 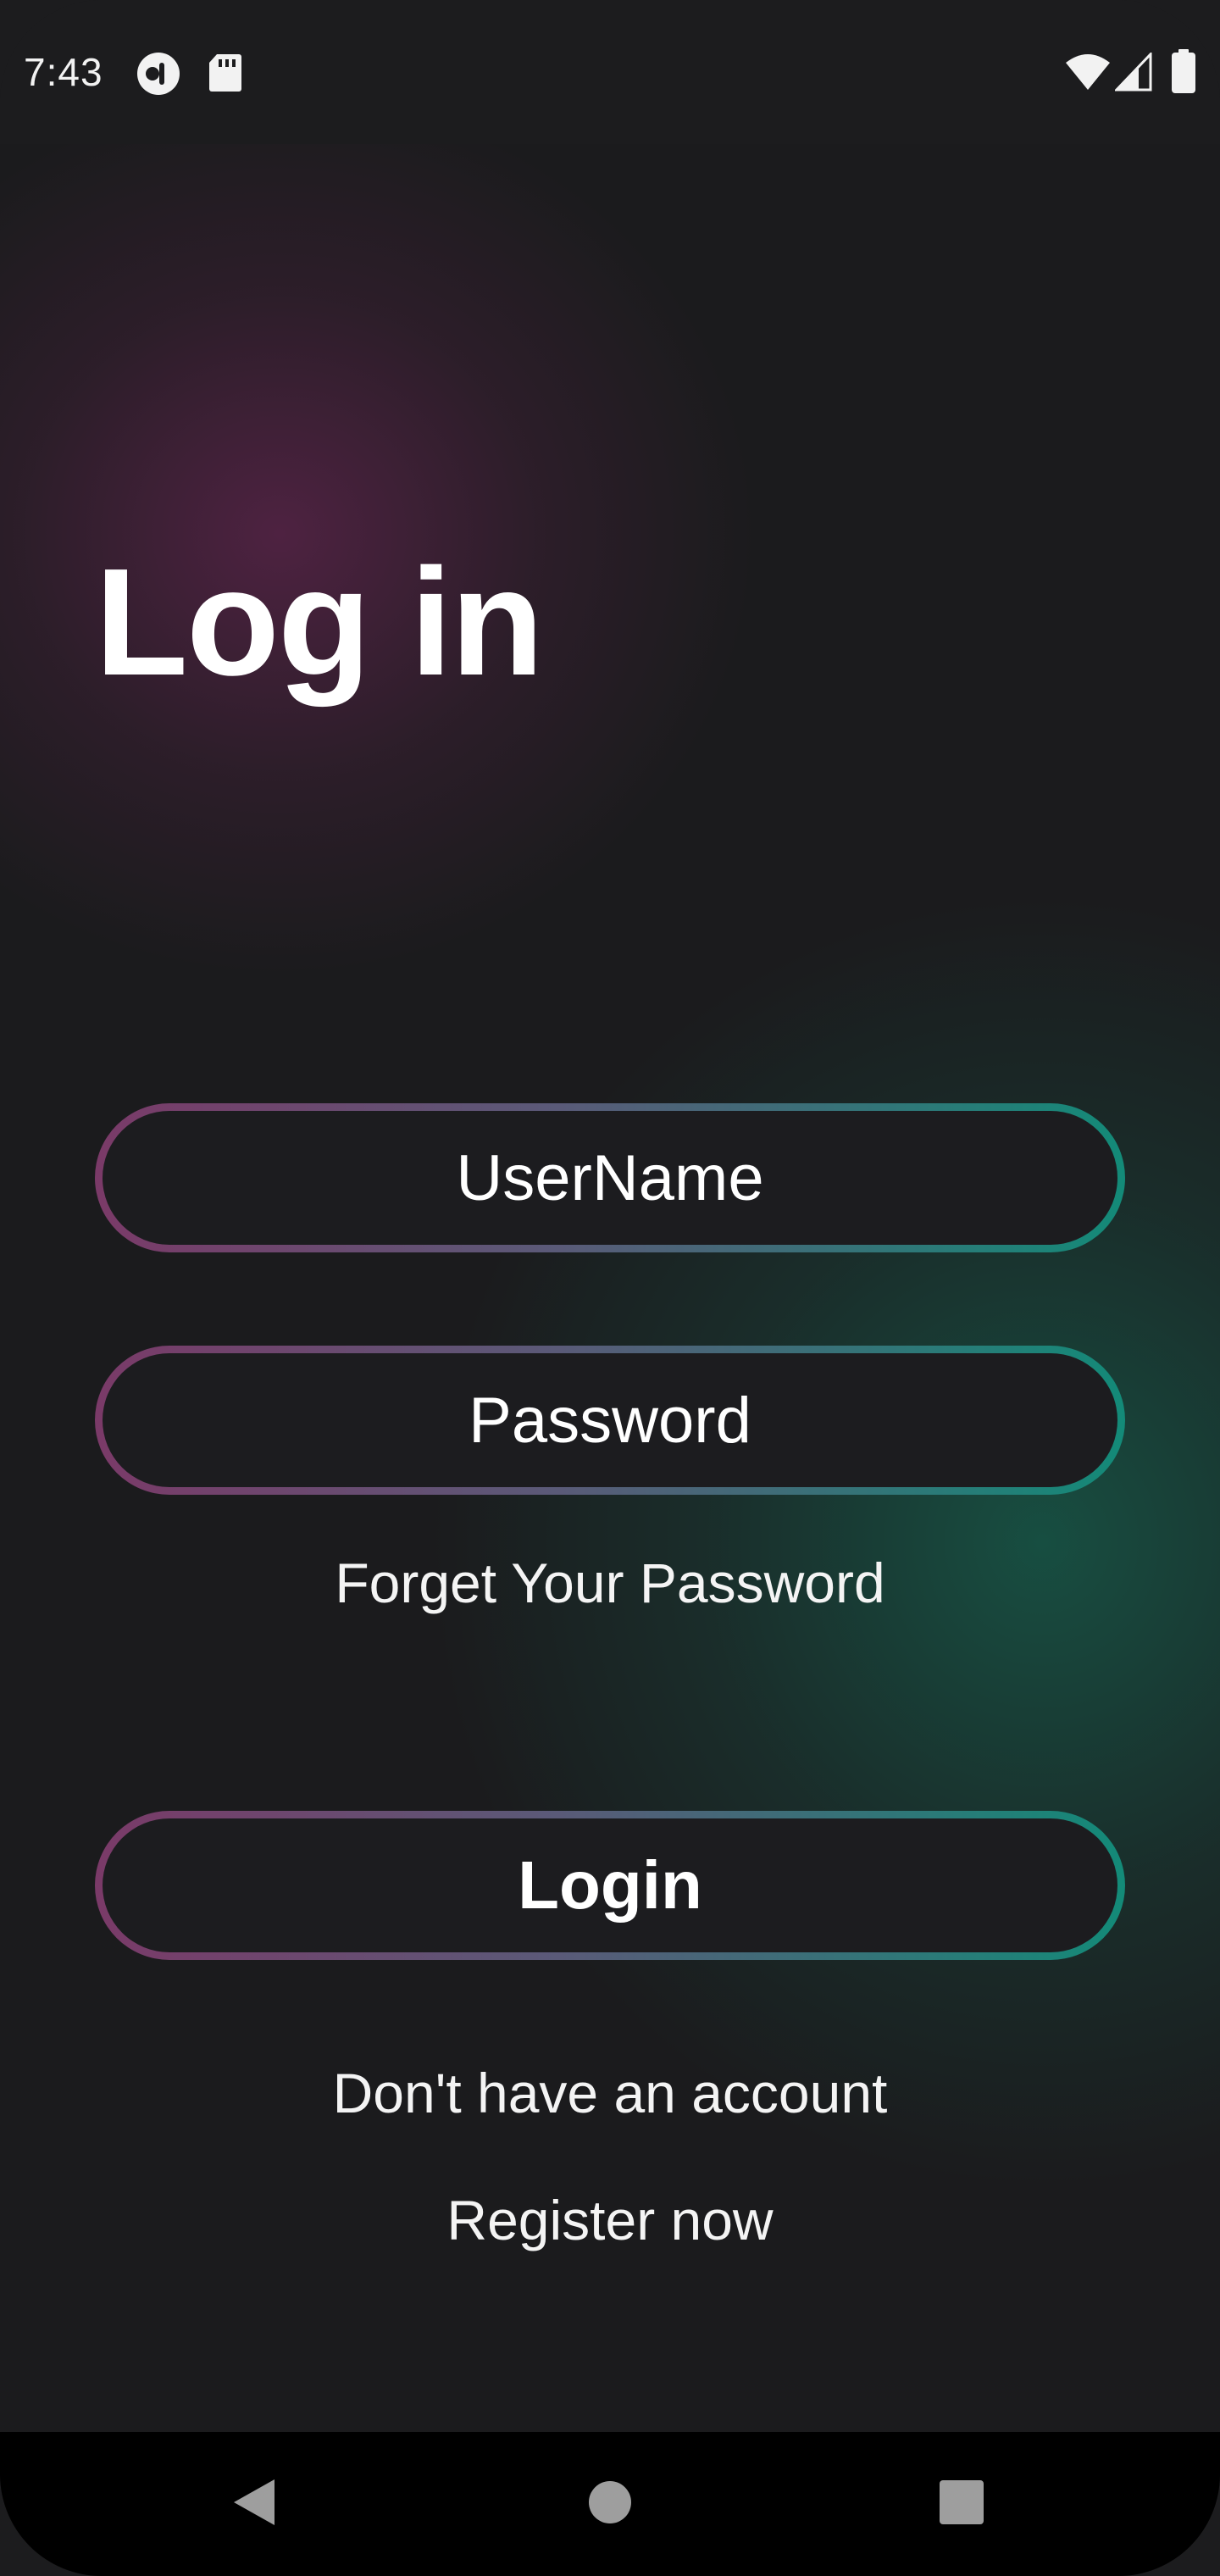 I want to click on password-field, so click(x=610, y=1420).